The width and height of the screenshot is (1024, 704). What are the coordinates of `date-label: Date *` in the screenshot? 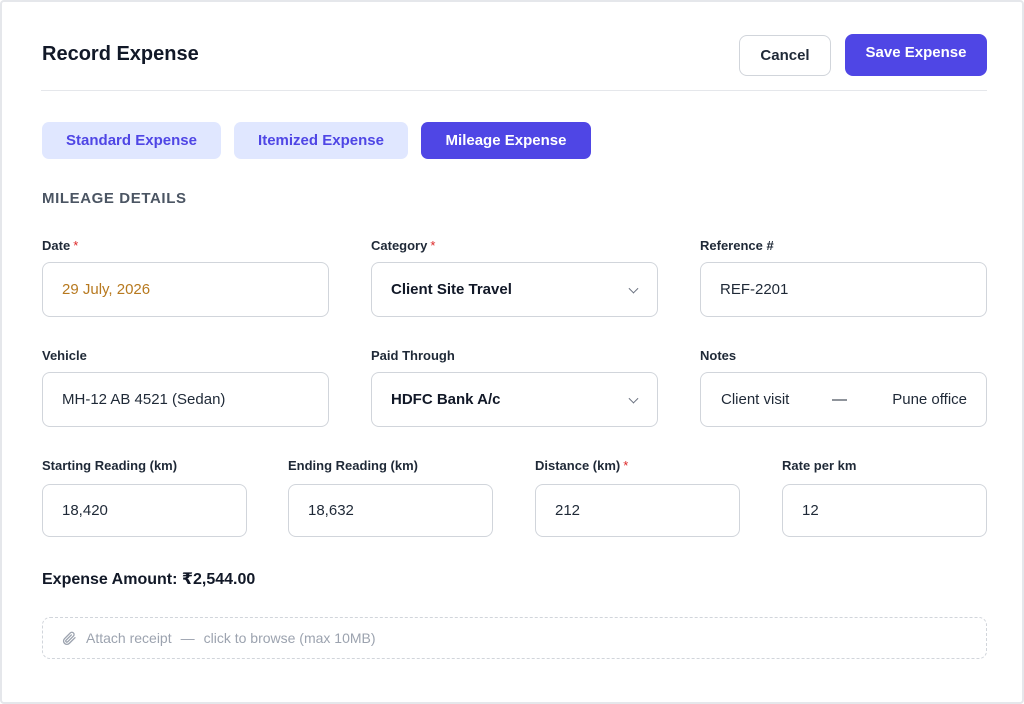 It's located at (60, 245).